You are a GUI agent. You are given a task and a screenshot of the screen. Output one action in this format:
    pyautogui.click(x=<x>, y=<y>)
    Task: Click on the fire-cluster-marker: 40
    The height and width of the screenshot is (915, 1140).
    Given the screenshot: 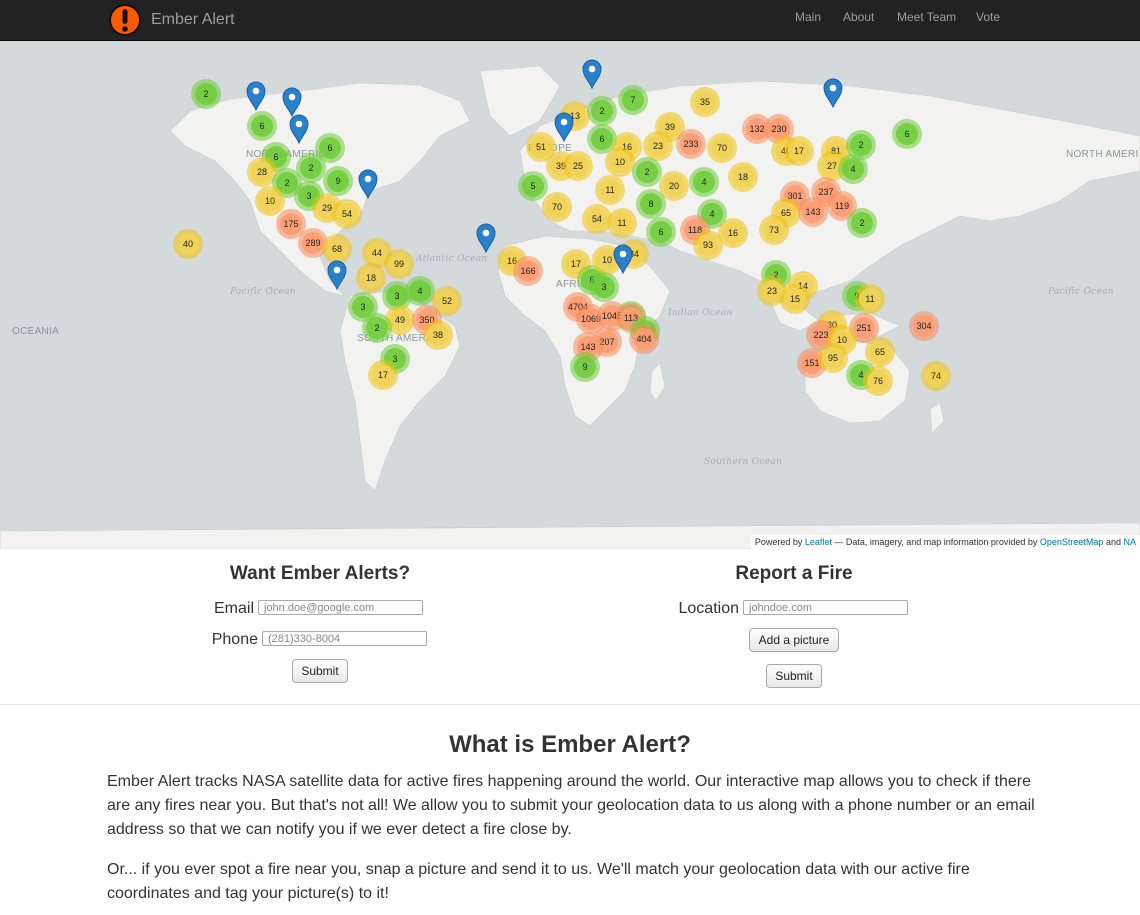 What is the action you would take?
    pyautogui.click(x=188, y=244)
    